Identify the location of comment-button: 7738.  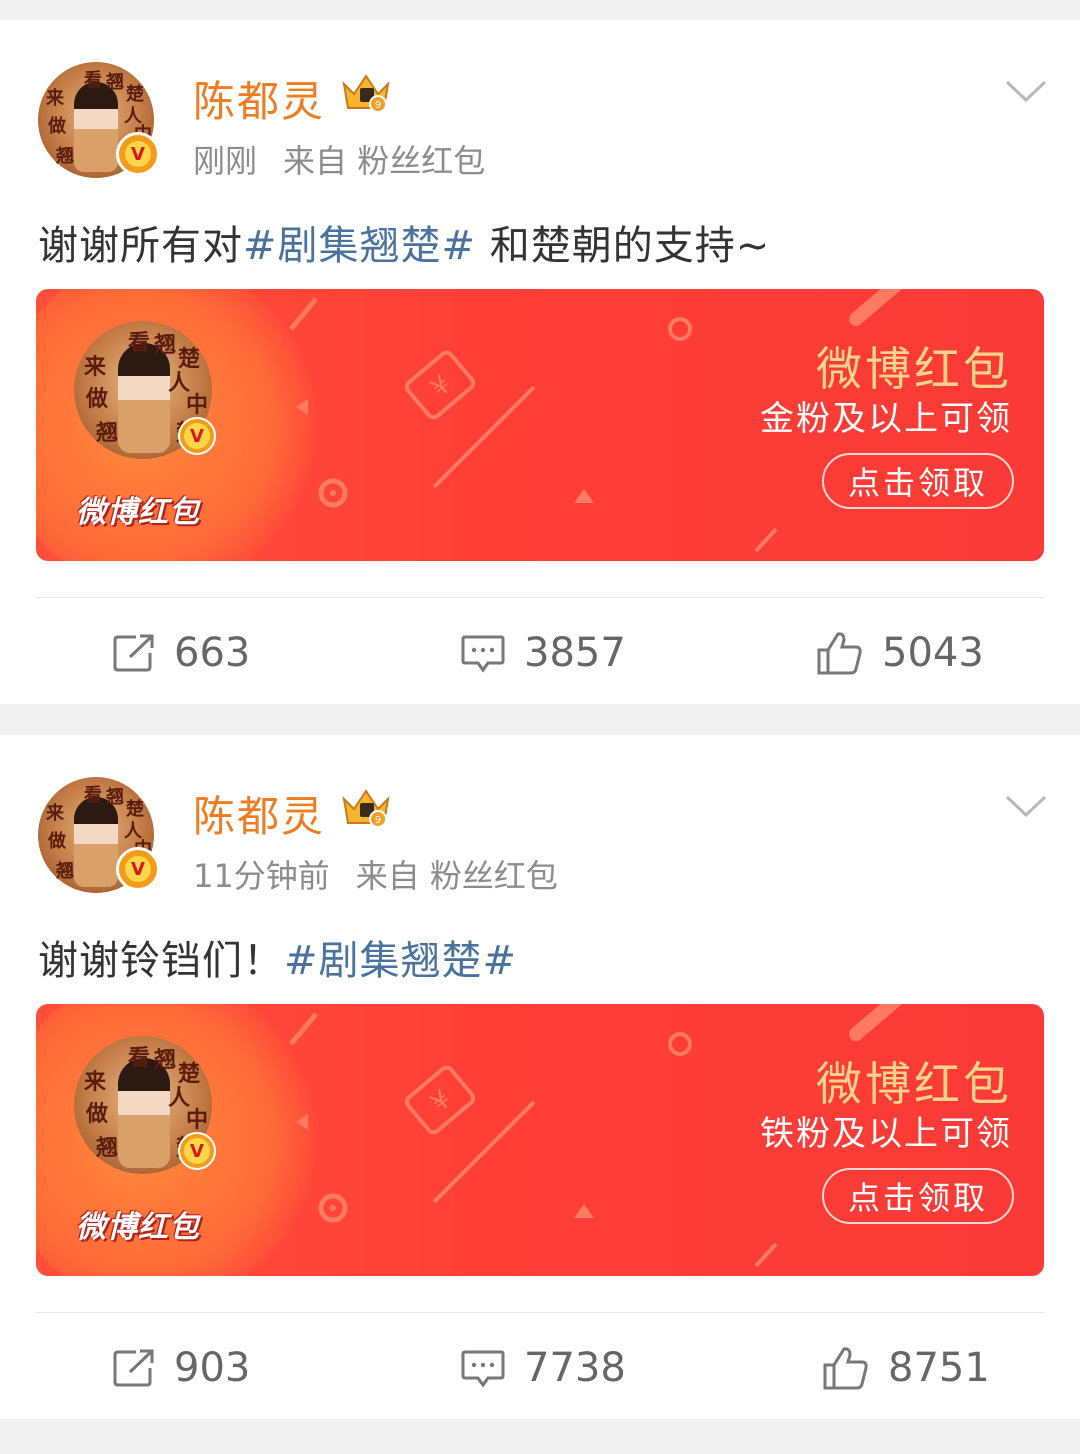
(543, 1368).